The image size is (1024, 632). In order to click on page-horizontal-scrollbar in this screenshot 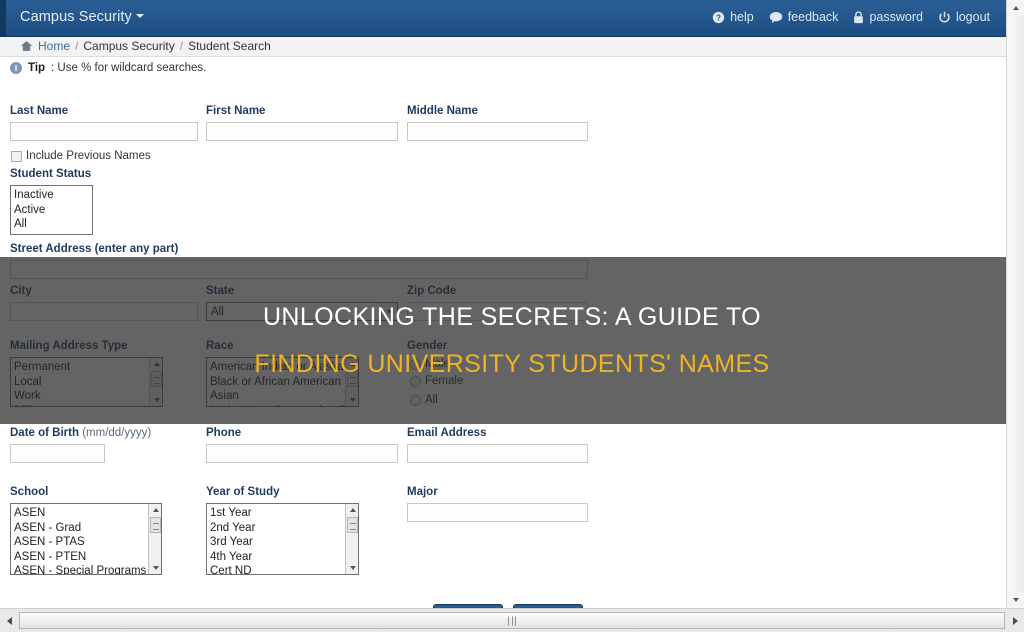, I will do `click(512, 620)`.